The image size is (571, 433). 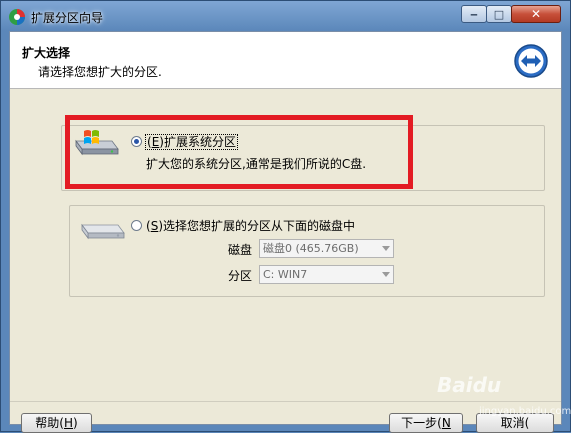 I want to click on help-button-text: 帮助(, so click(x=49, y=423).